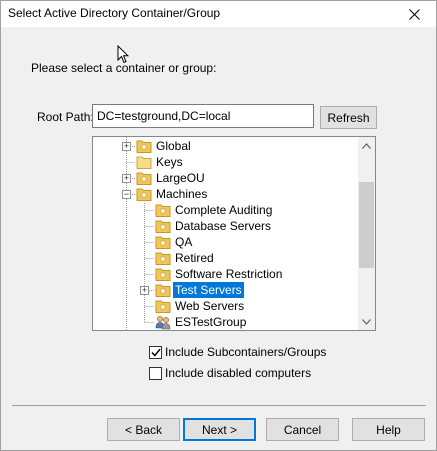  I want to click on tree-item-label: Keys, so click(169, 162).